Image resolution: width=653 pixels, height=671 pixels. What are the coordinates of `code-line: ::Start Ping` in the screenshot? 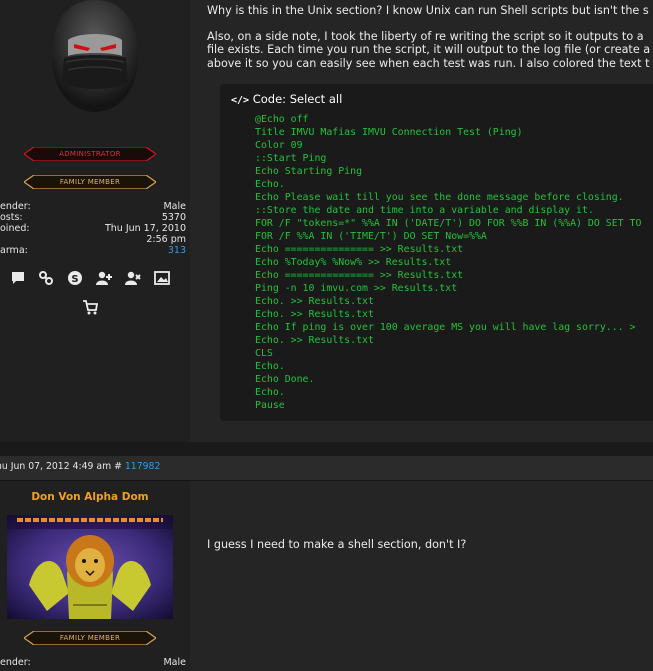 It's located at (291, 158).